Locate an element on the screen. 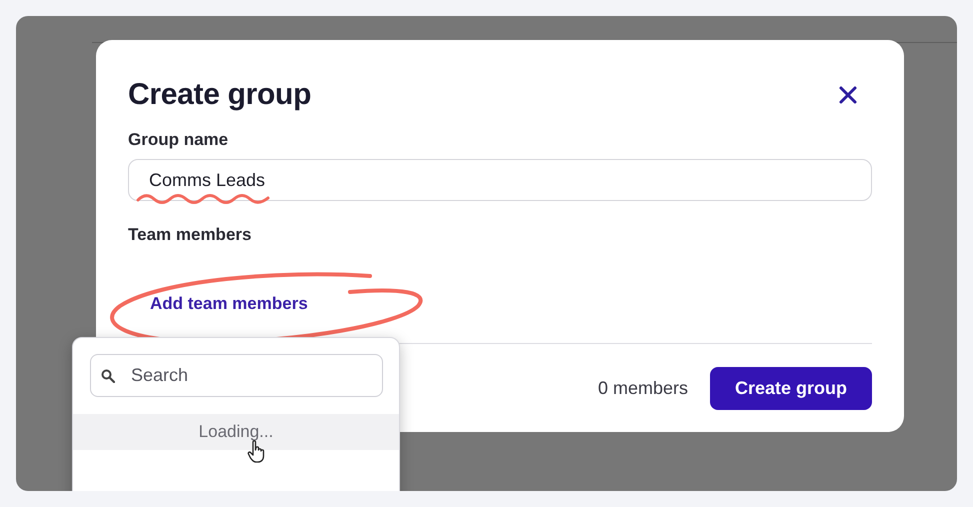  section-label: Team members is located at coordinates (190, 235).